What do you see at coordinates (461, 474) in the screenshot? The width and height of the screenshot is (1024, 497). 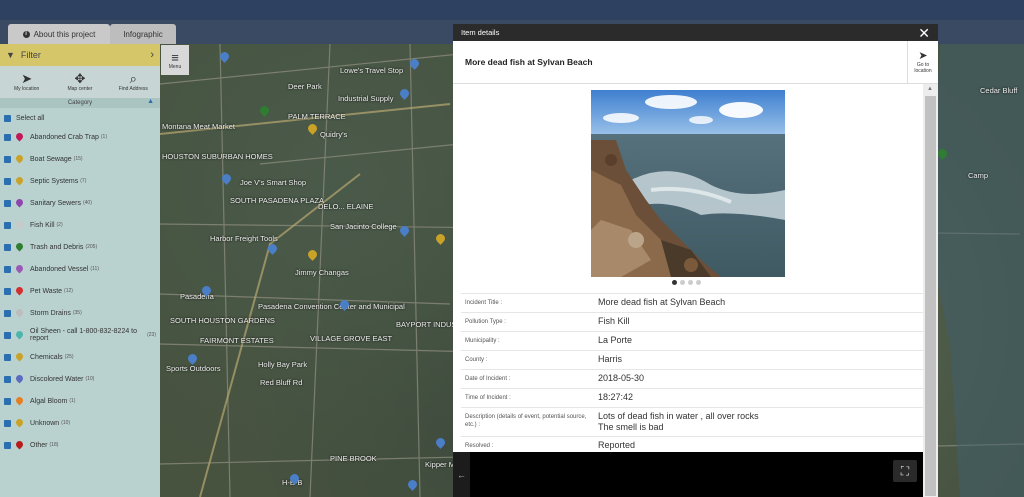 I see `back-arrow-icon: ←` at bounding box center [461, 474].